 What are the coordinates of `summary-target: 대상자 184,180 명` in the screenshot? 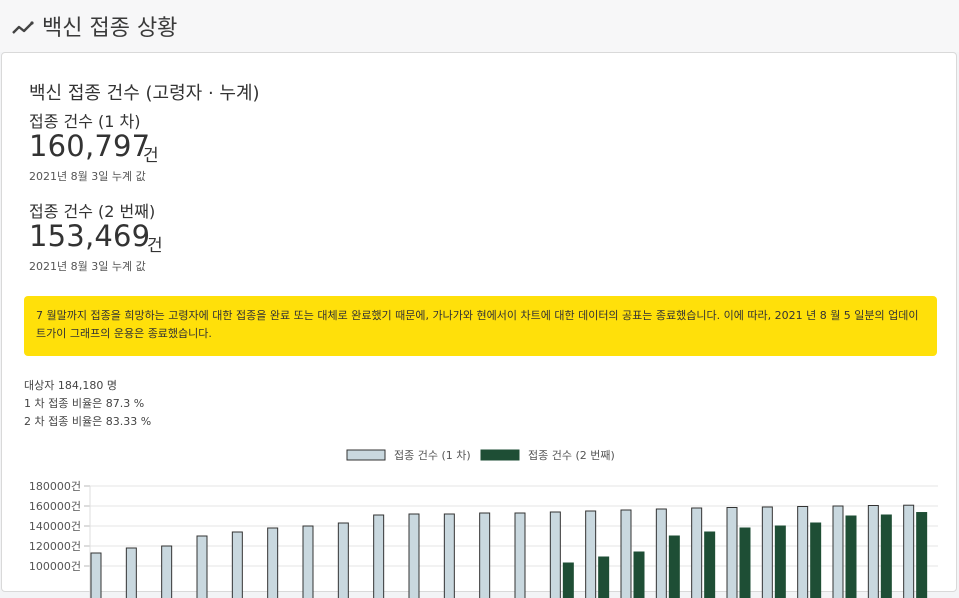 It's located at (70, 385).